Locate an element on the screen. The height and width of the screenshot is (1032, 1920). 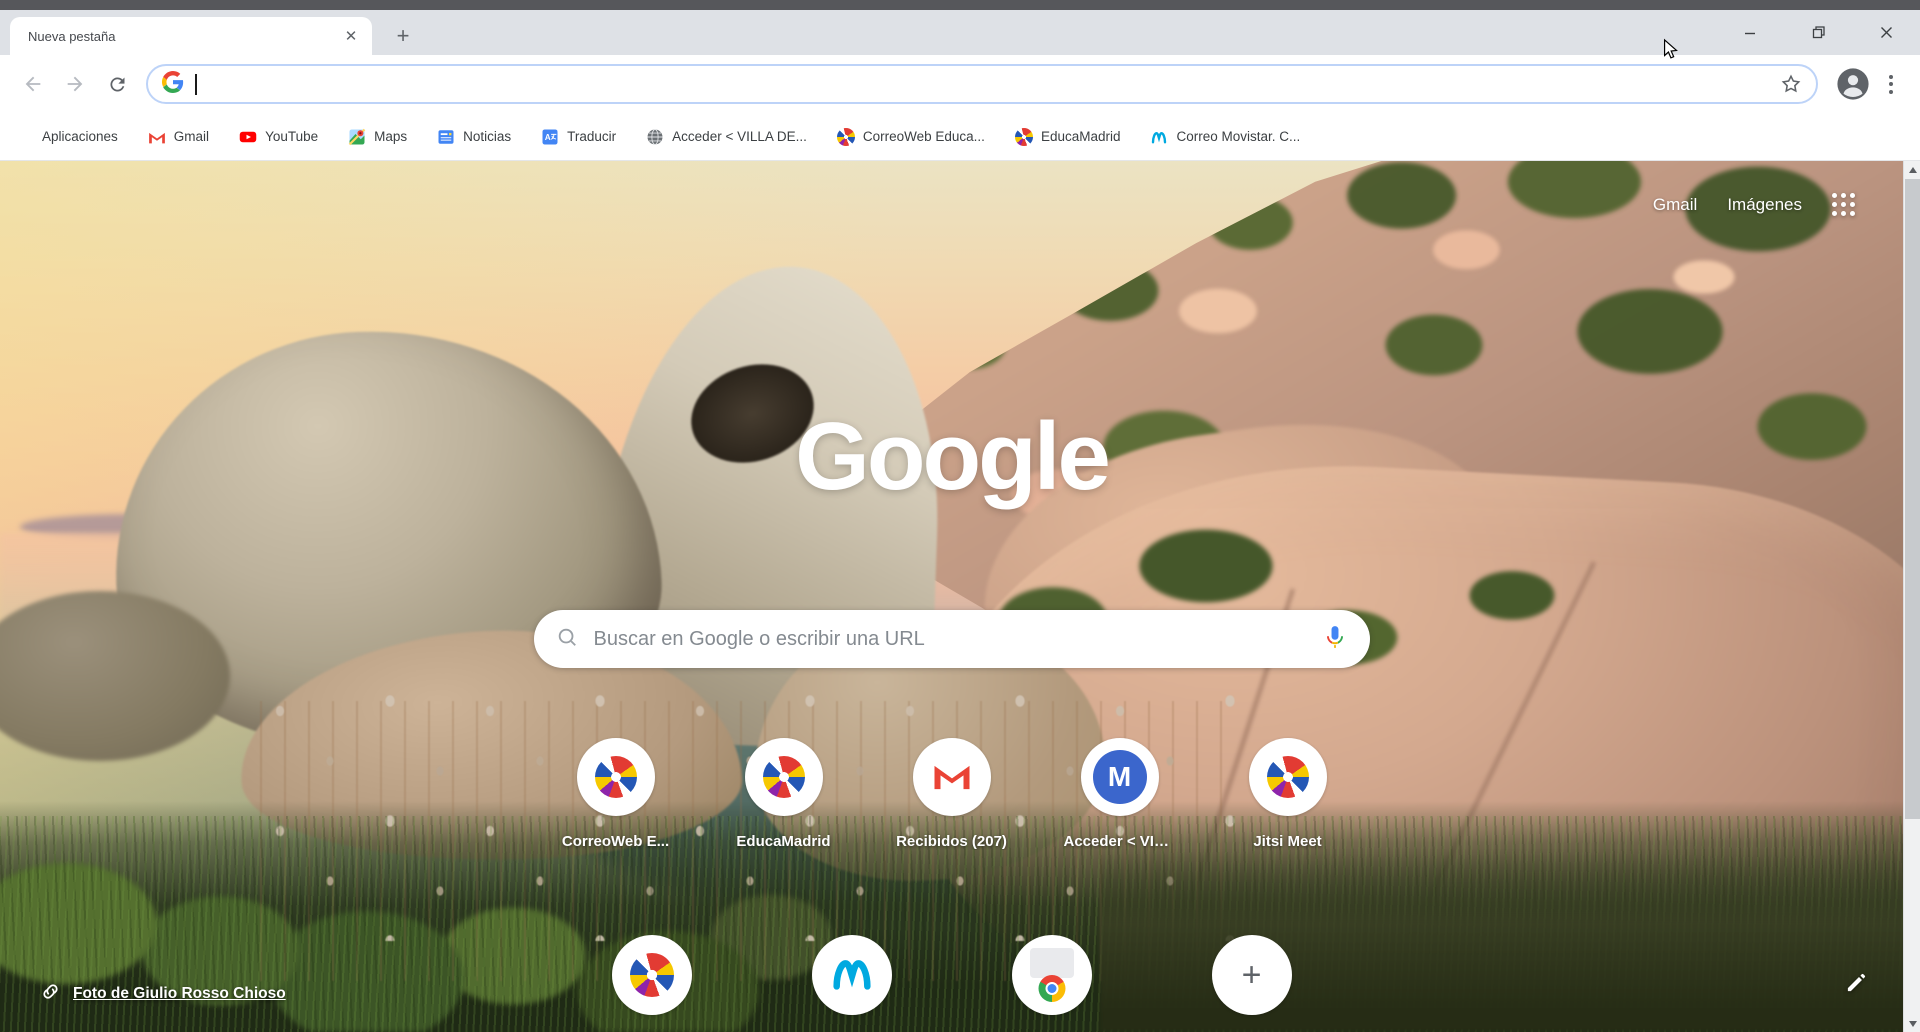
forward-button is located at coordinates (75, 84).